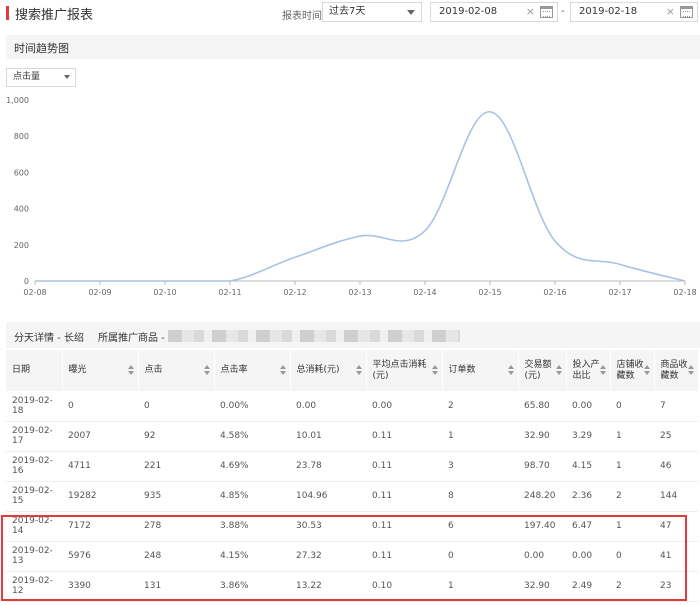 This screenshot has height=605, width=700. Describe the element at coordinates (100, 526) in the screenshot. I see `table-cell: 7172` at that location.